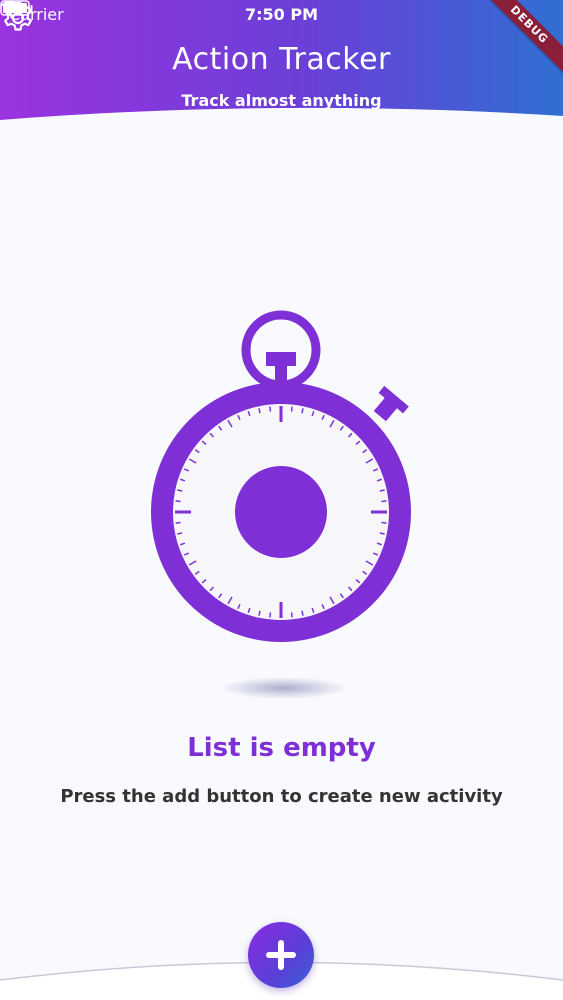 The image size is (563, 1000). Describe the element at coordinates (281, 59) in the screenshot. I see `app-title: Action Tracker` at that location.